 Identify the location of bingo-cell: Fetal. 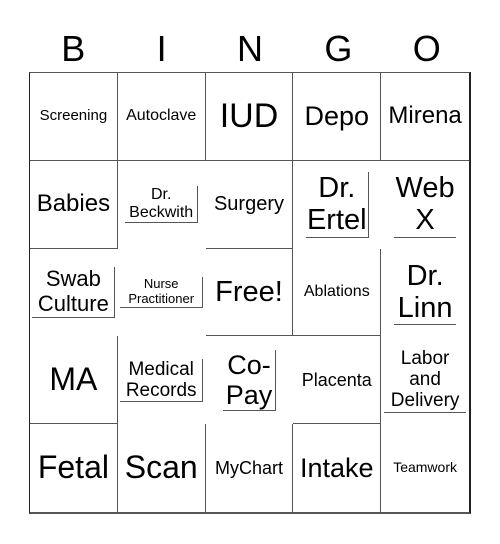
(74, 468).